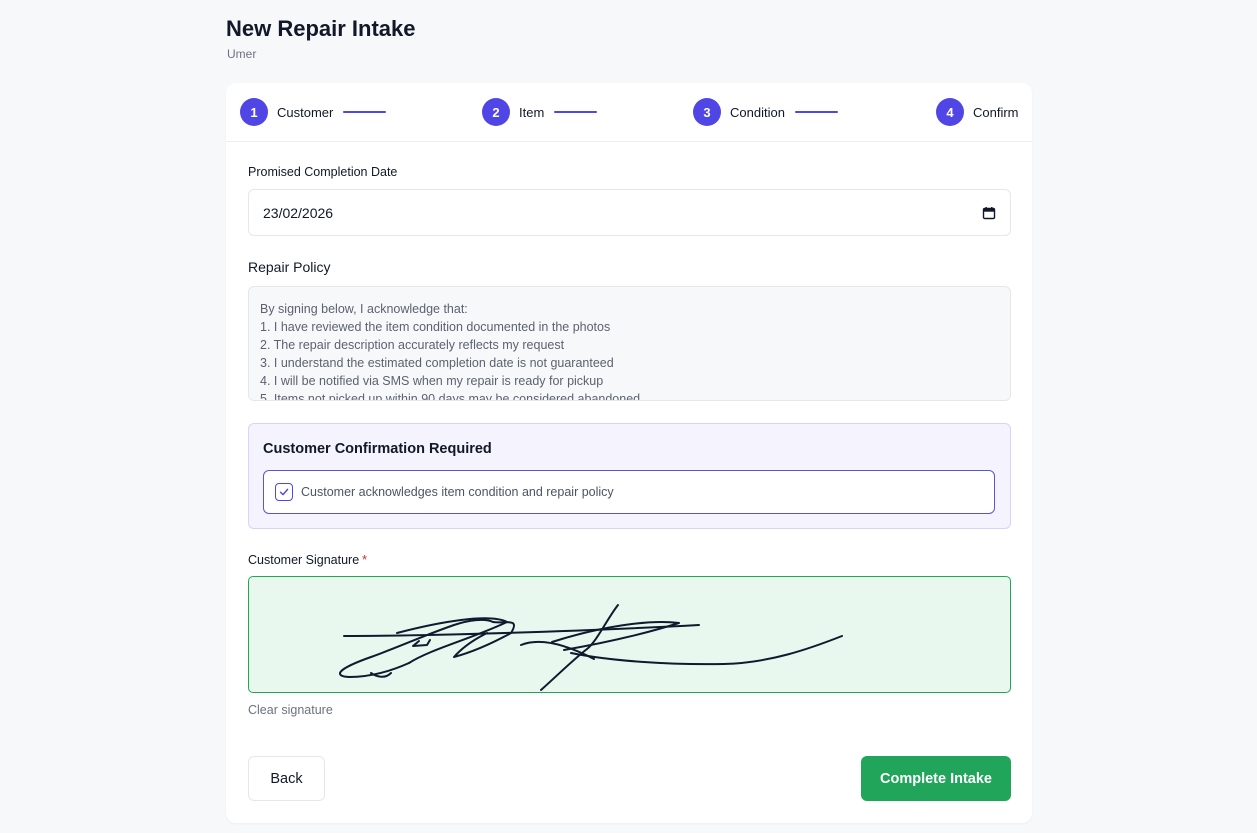  I want to click on calendar-icon, so click(989, 213).